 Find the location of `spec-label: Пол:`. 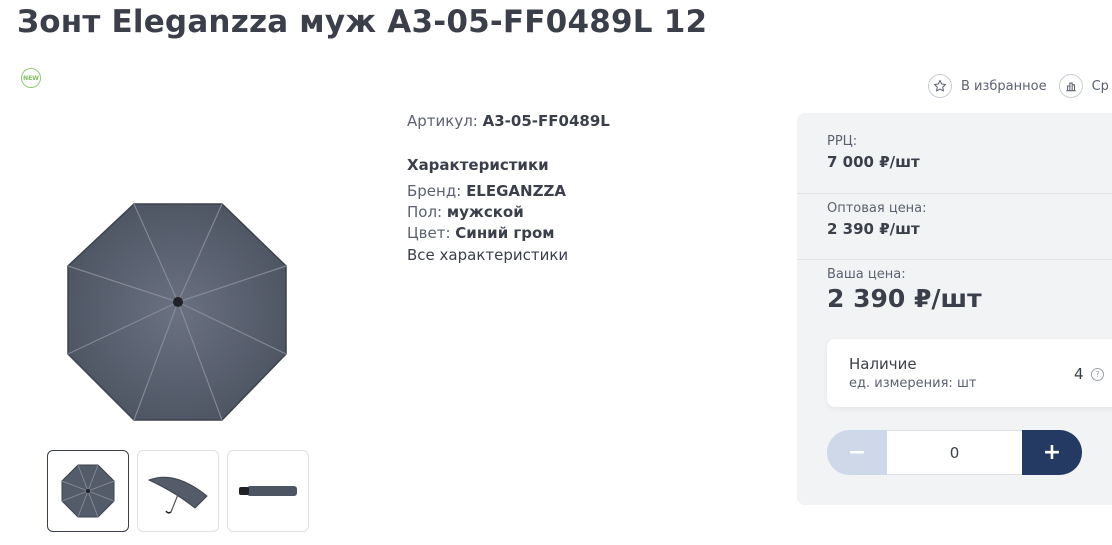

spec-label: Пол: is located at coordinates (425, 212).